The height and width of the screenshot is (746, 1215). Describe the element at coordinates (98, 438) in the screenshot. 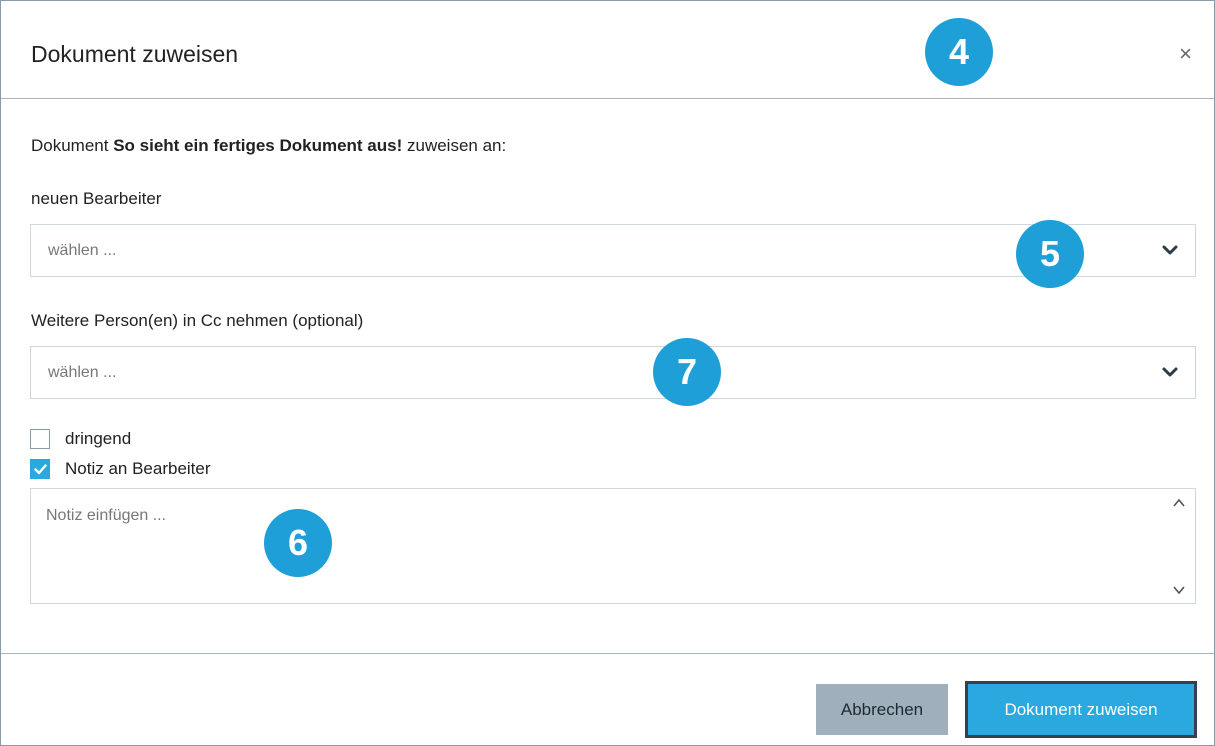

I see `urgent-label: dringend` at that location.